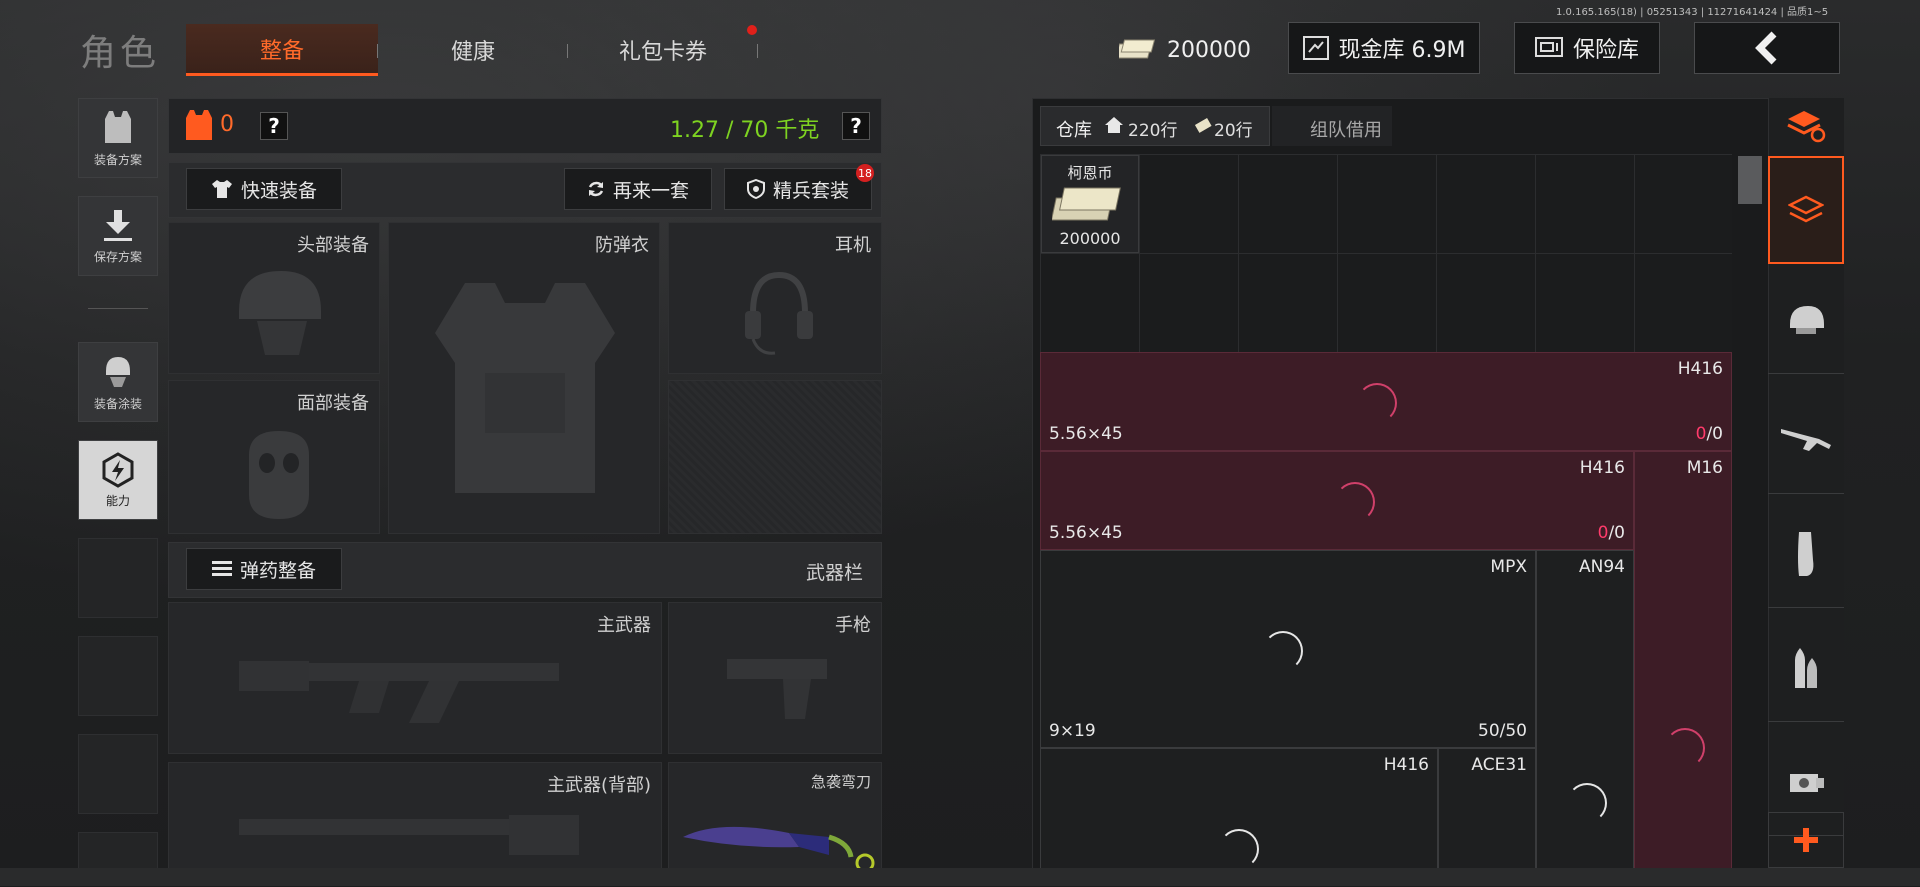  I want to click on cash-vault-button: 现金库 6.9M, so click(1384, 48).